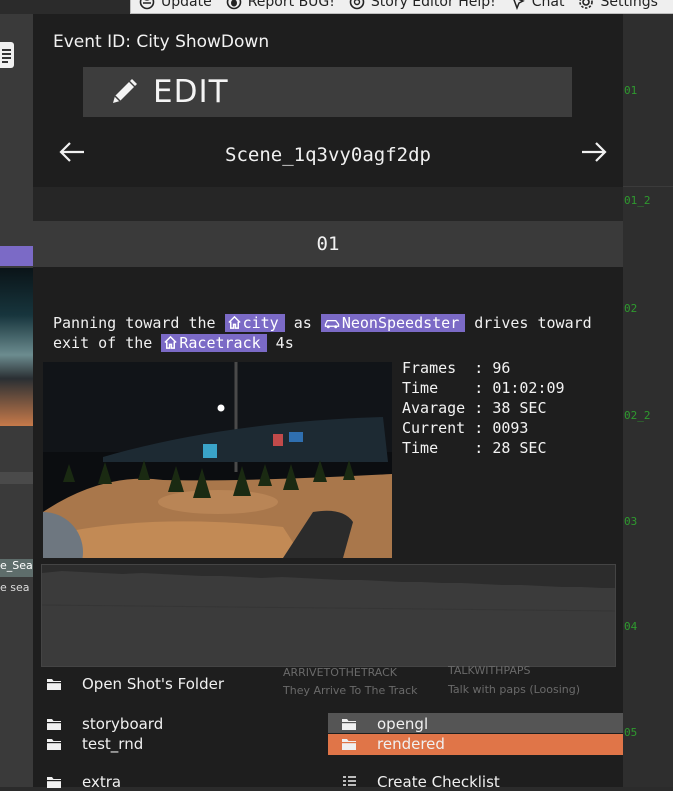  Describe the element at coordinates (328, 615) in the screenshot. I see `audio-waveform` at that location.